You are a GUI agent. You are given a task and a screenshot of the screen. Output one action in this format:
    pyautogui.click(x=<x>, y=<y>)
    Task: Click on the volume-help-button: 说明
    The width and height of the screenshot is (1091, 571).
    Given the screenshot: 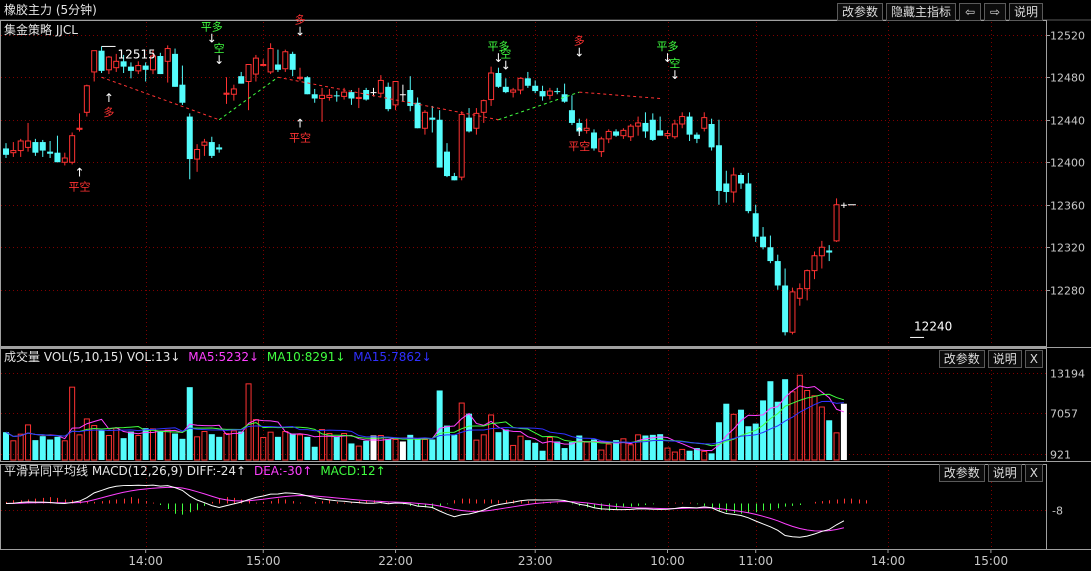 What is the action you would take?
    pyautogui.click(x=1004, y=359)
    